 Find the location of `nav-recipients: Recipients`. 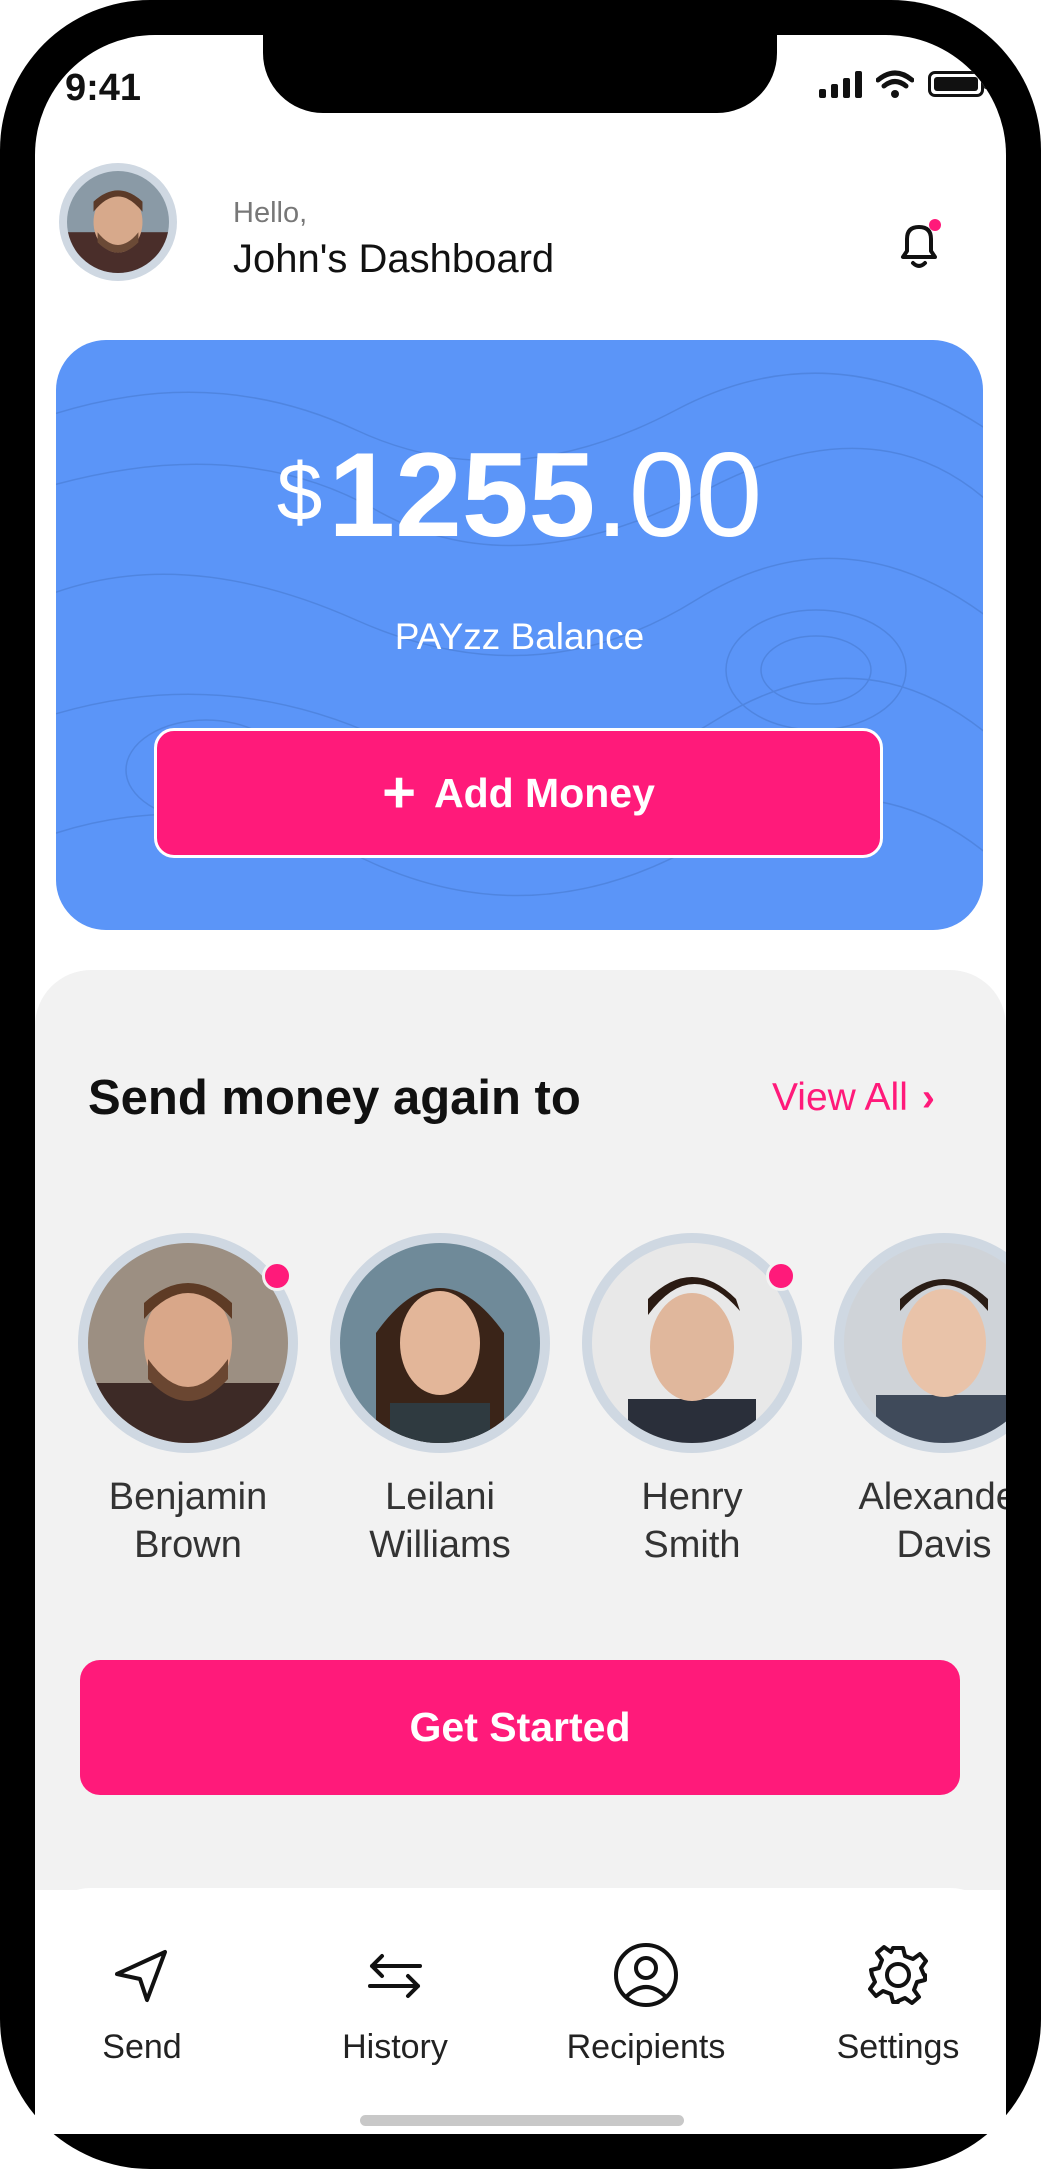

nav-recipients: Recipients is located at coordinates (646, 2003).